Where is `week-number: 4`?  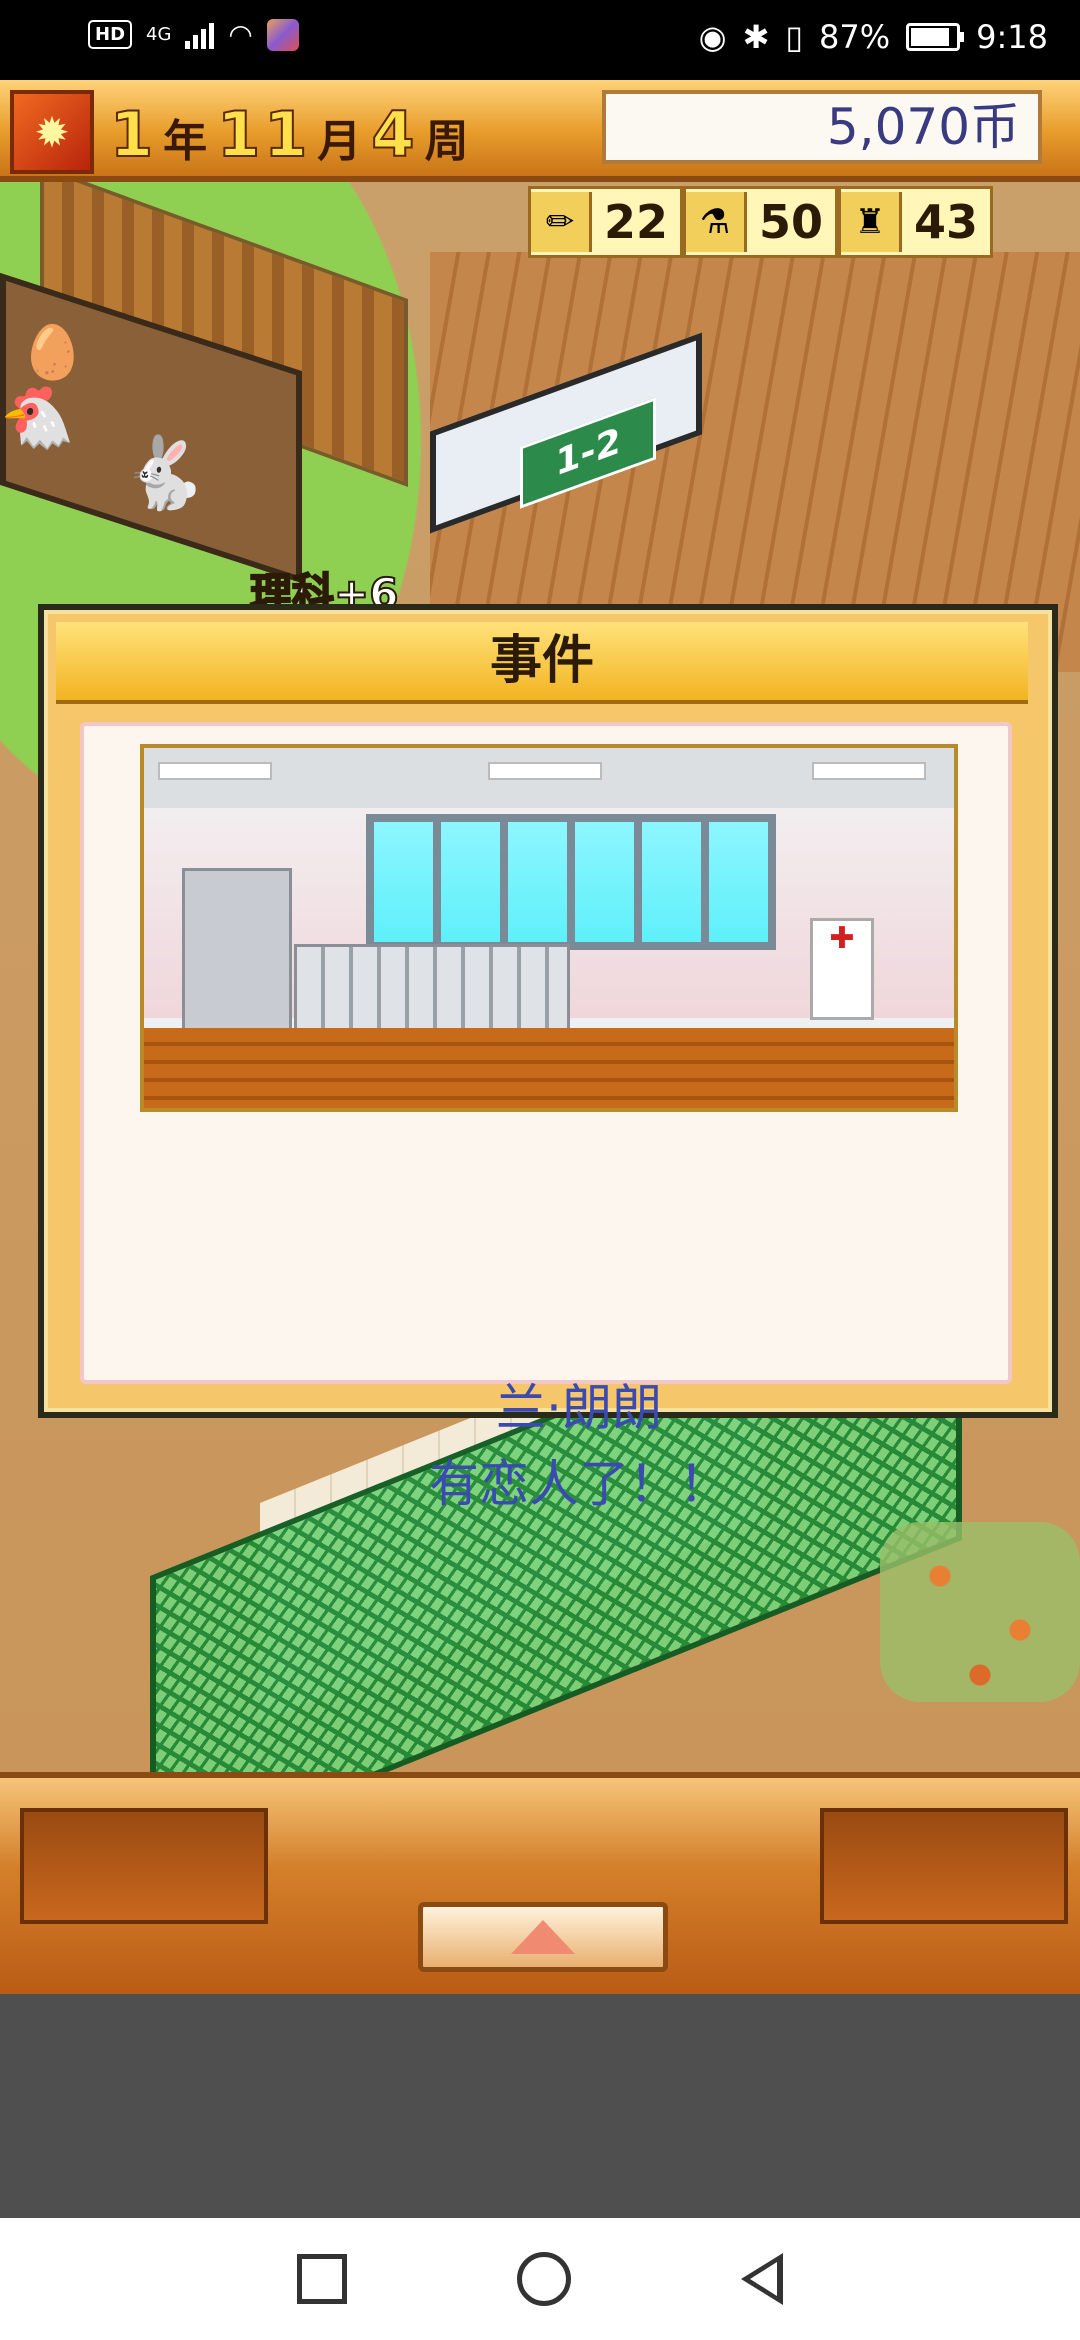
week-number: 4 is located at coordinates (394, 134).